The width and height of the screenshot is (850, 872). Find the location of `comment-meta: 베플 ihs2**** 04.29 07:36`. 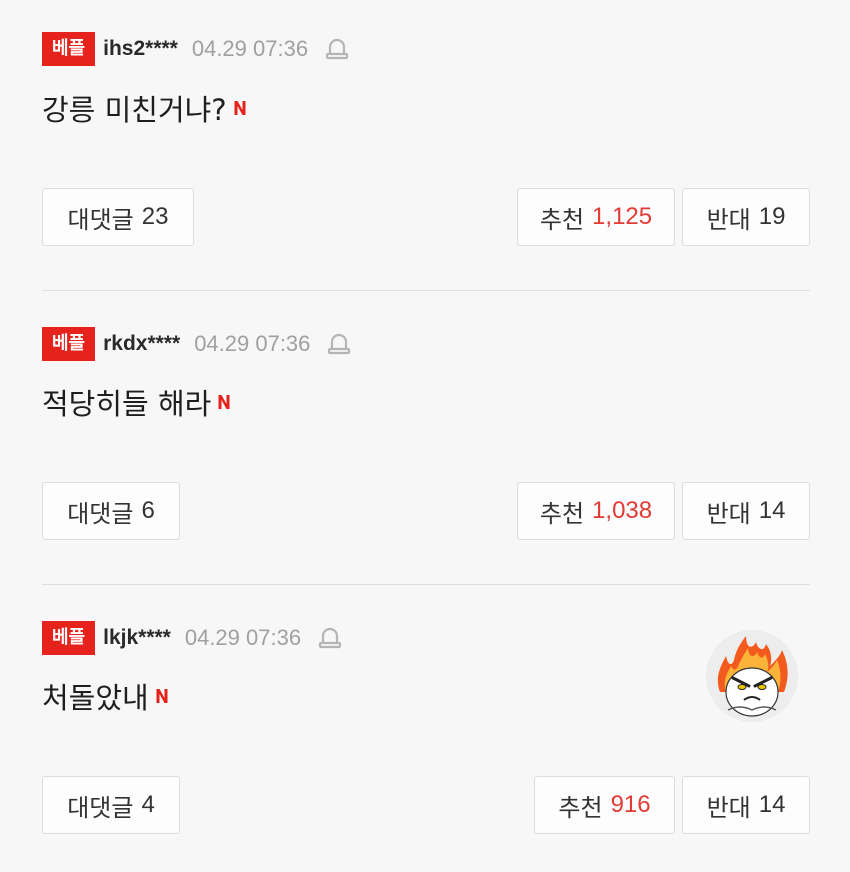

comment-meta: 베플 ihs2**** 04.29 07:36 is located at coordinates (196, 49).